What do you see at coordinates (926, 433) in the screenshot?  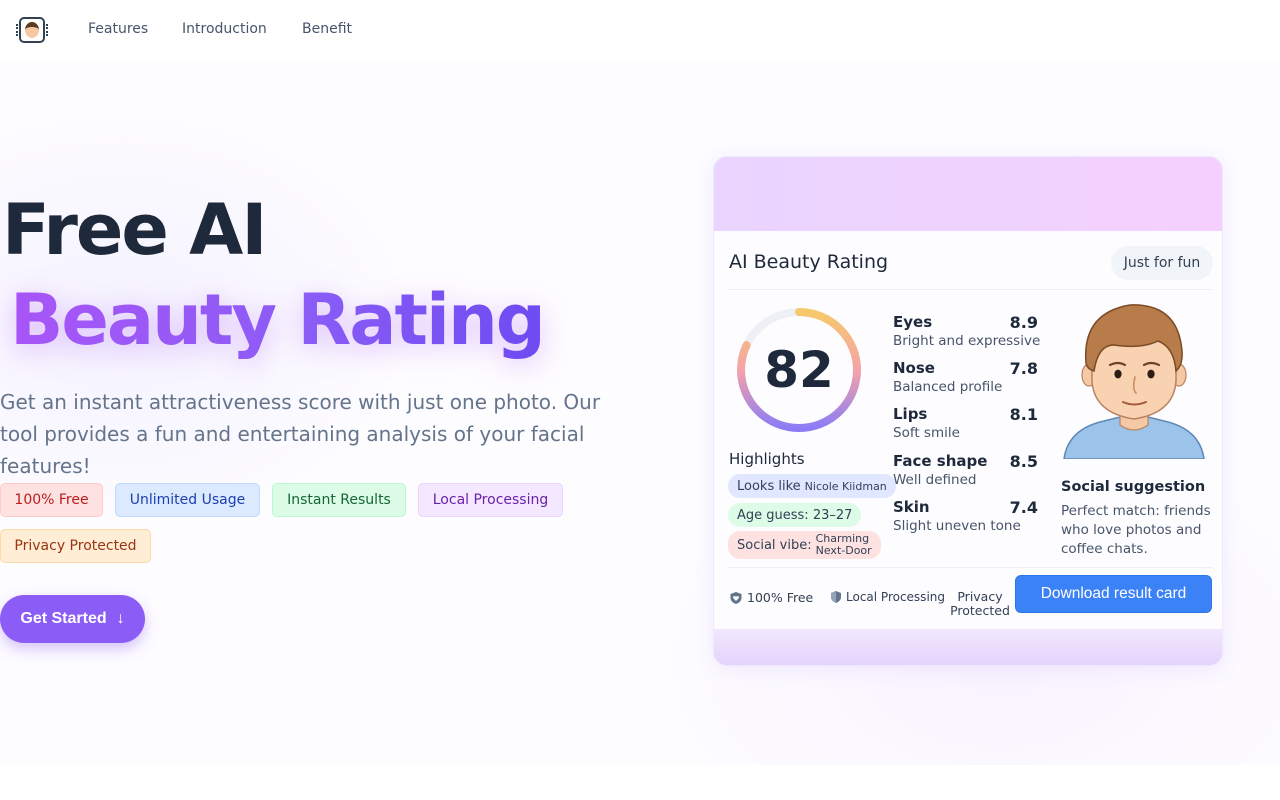 I see `metric-desc: Soft smile` at bounding box center [926, 433].